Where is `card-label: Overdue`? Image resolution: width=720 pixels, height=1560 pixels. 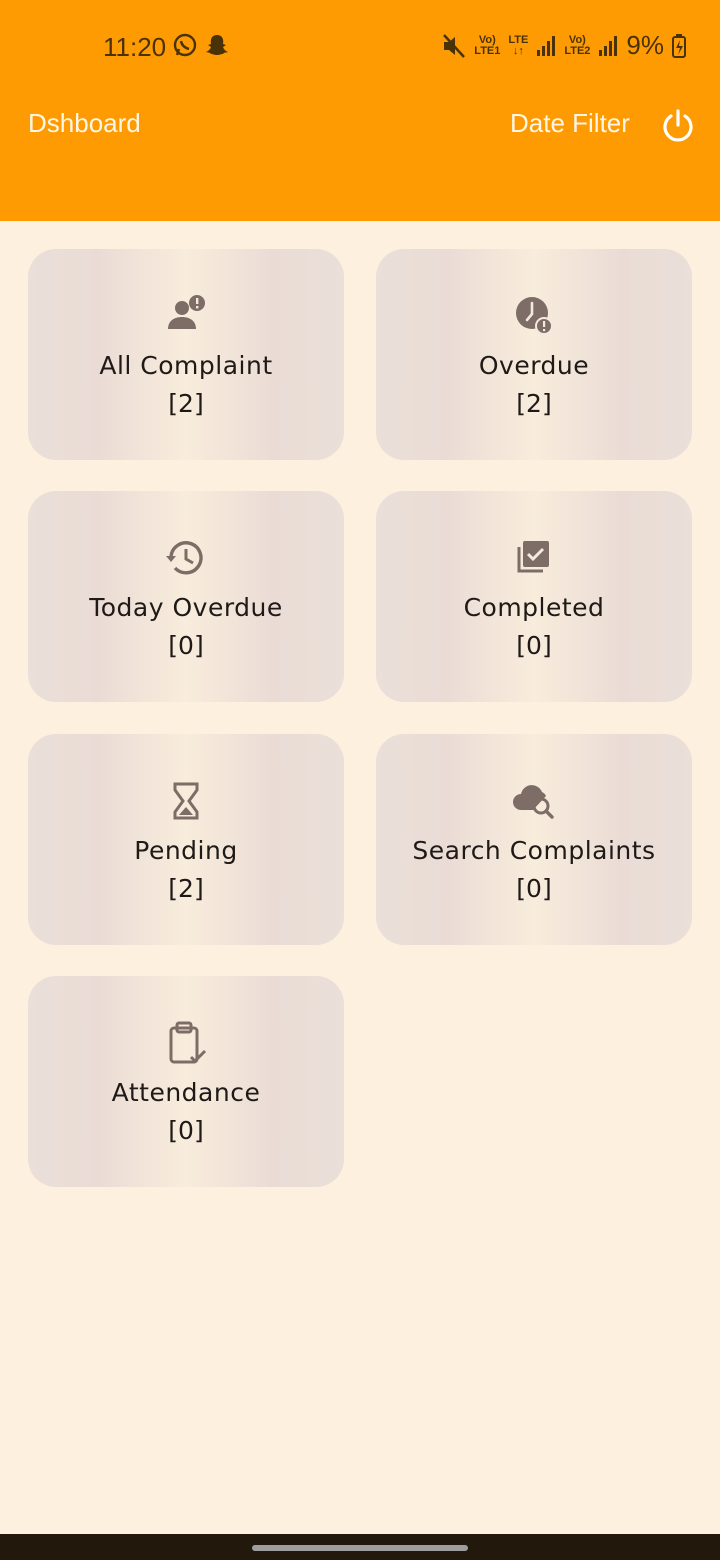
card-label: Overdue is located at coordinates (534, 365).